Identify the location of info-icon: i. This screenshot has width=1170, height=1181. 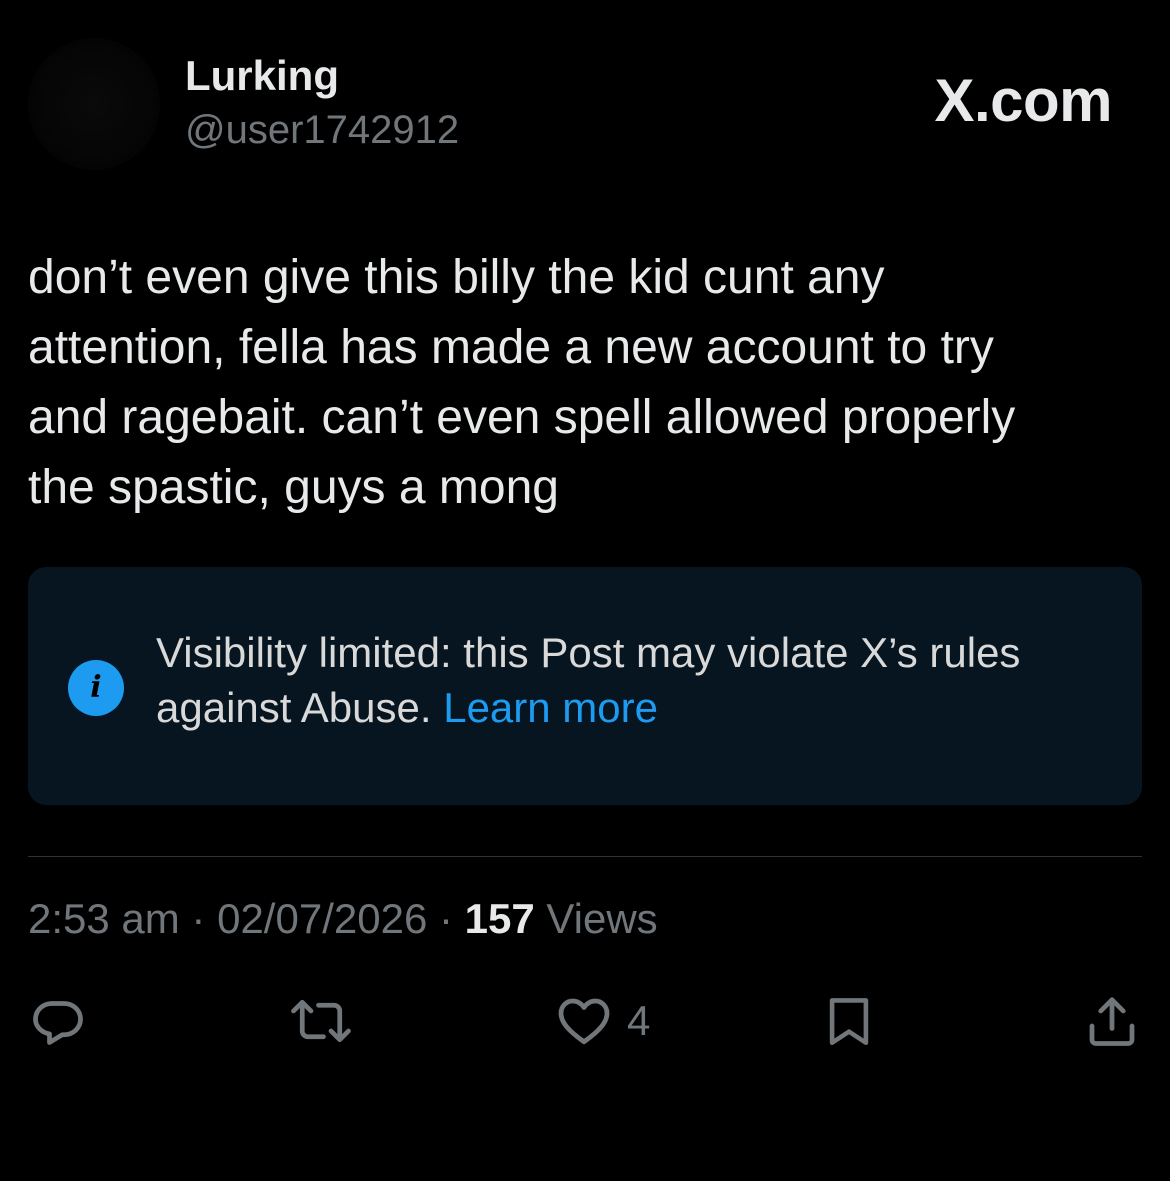
(96, 688).